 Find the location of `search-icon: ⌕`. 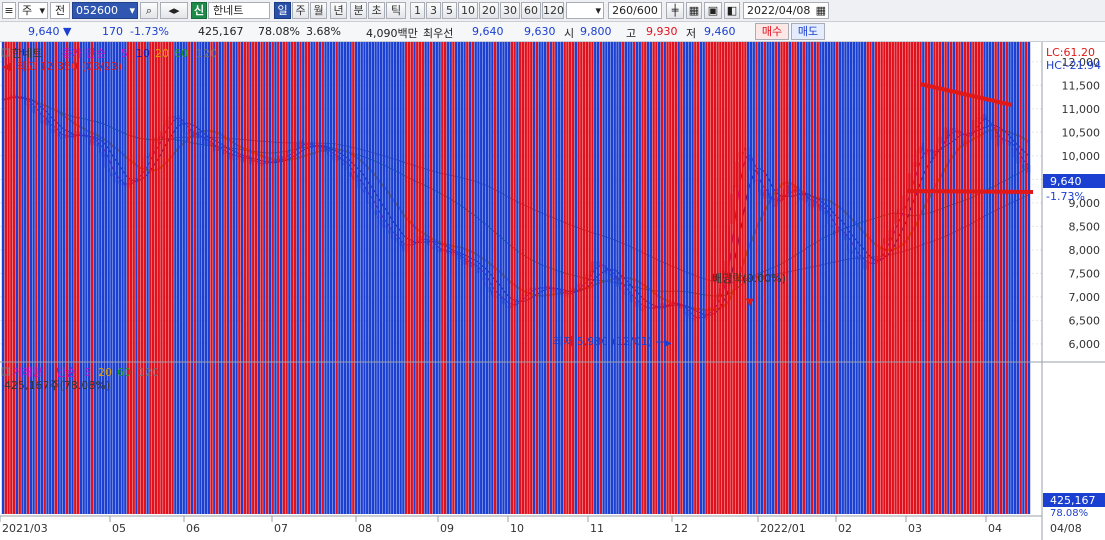

search-icon: ⌕ is located at coordinates (149, 10).